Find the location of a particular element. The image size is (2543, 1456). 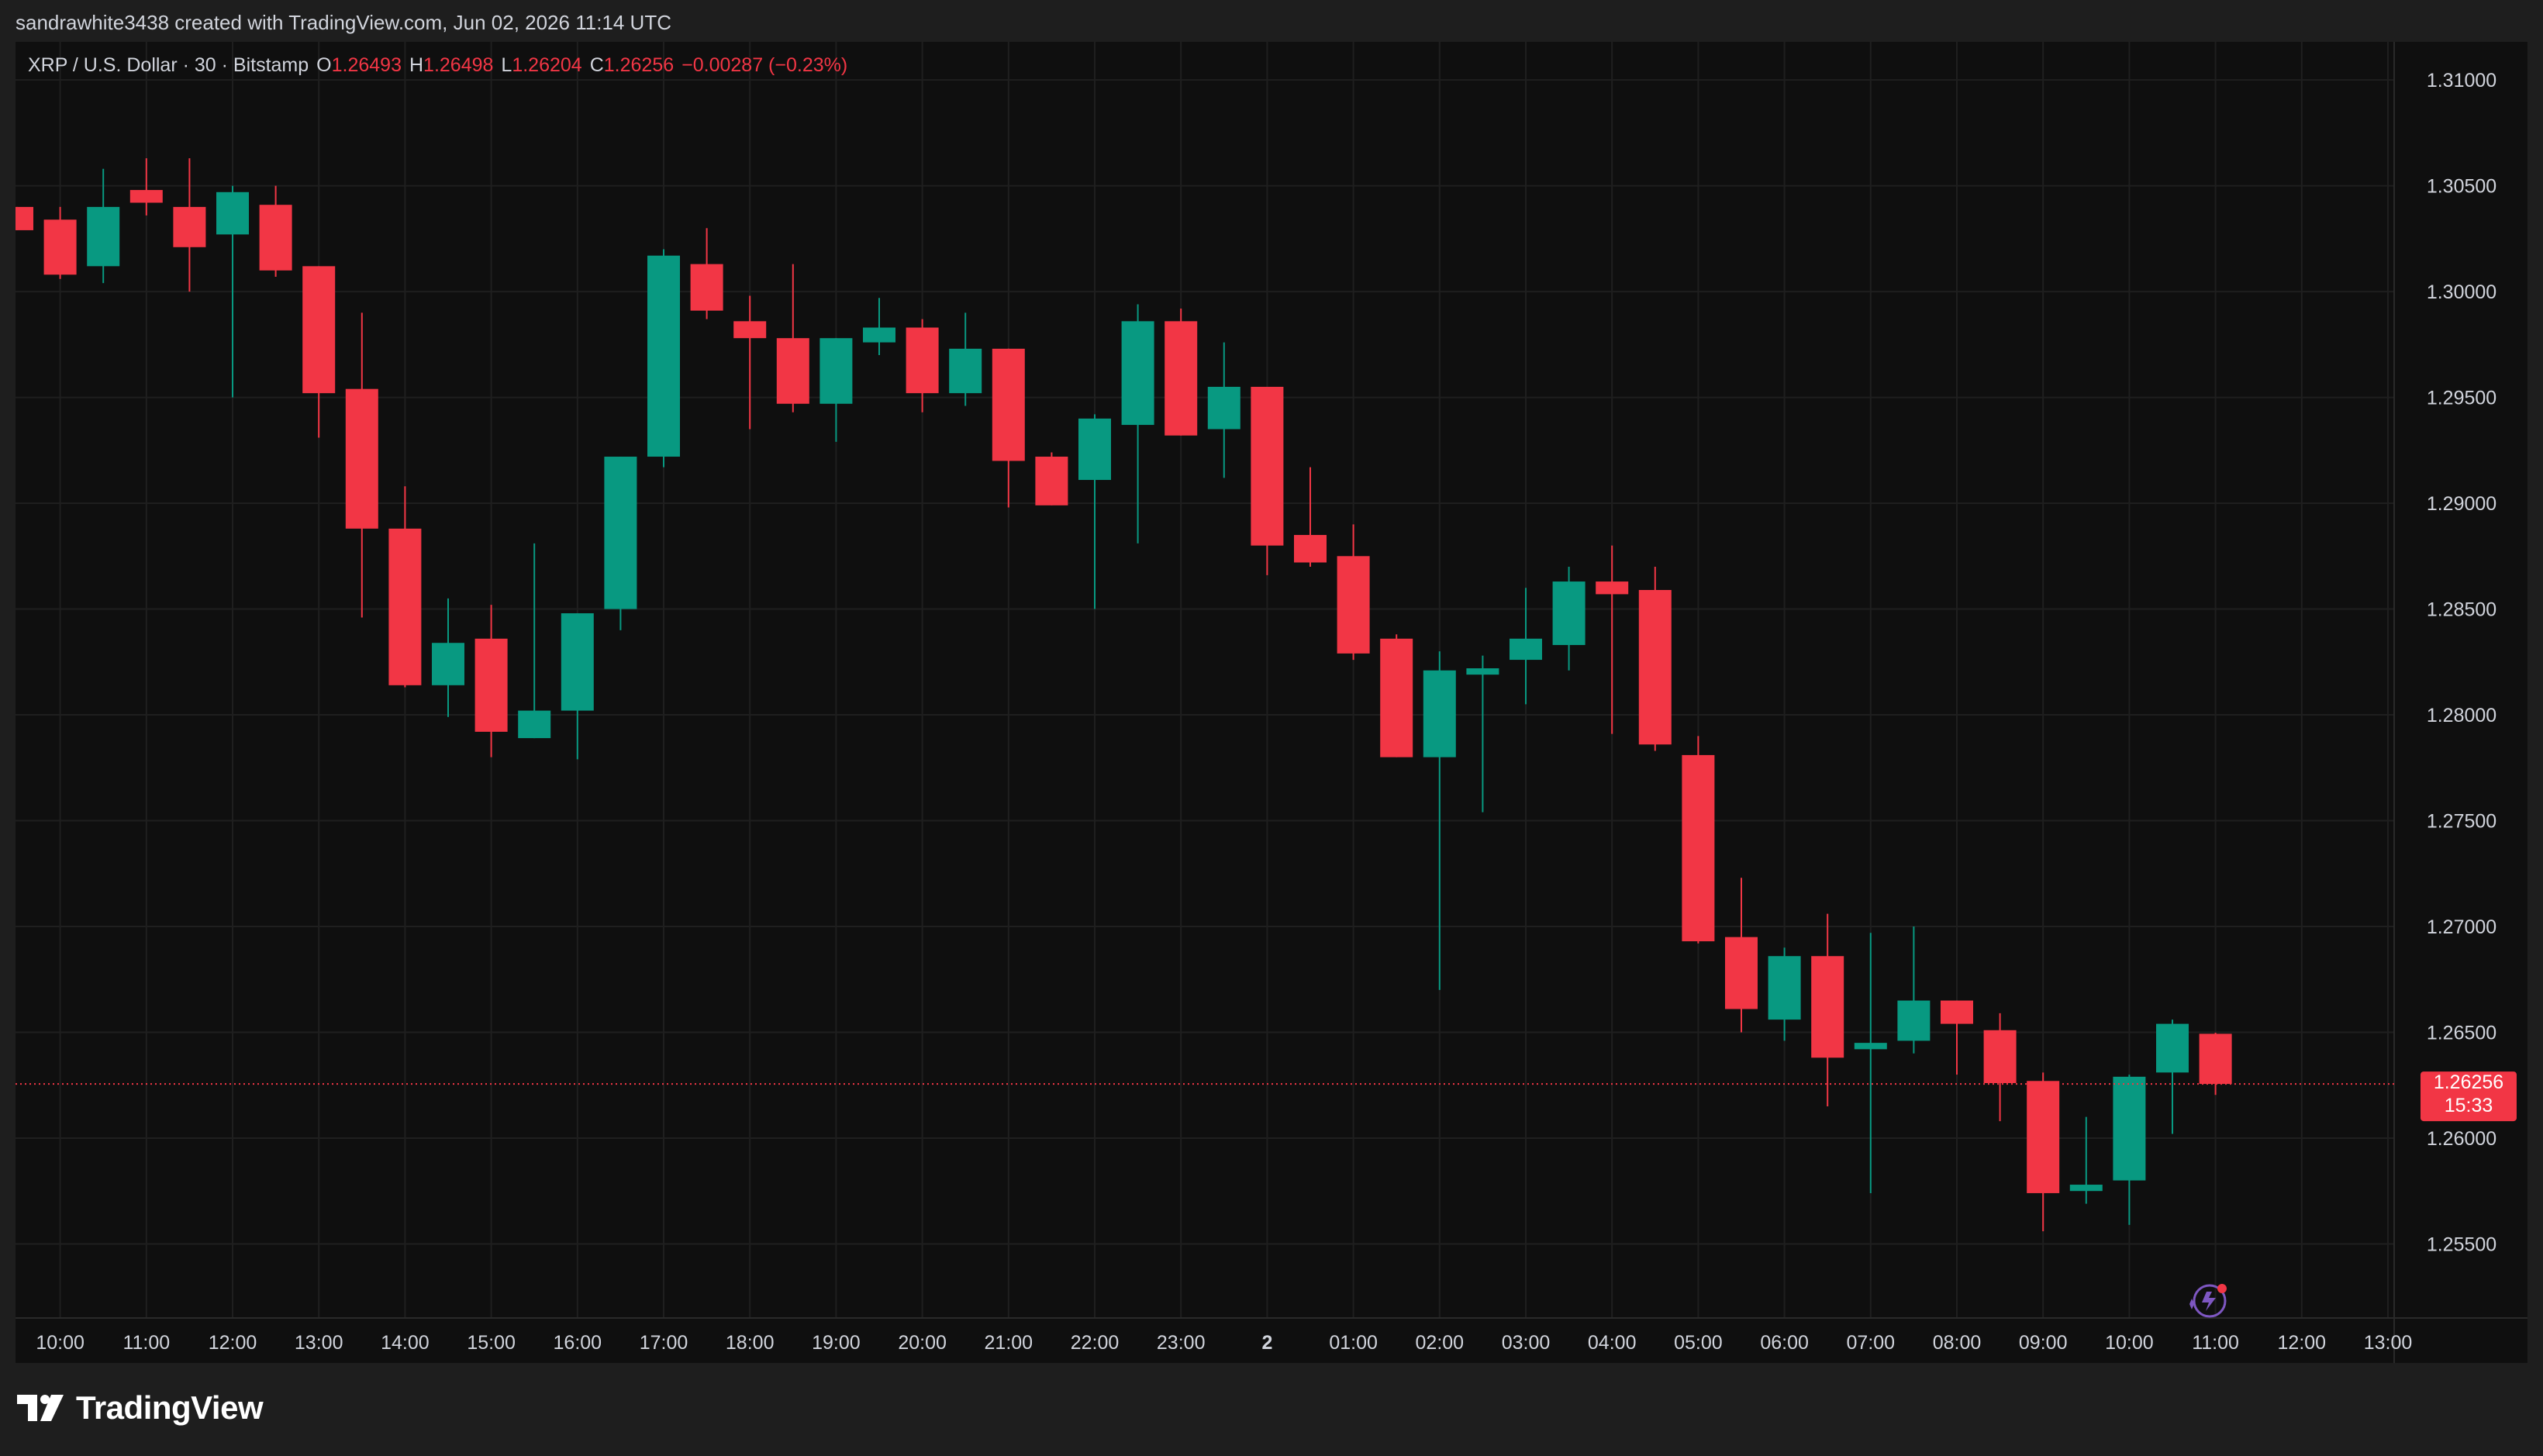

time-tick-label: 16:00 is located at coordinates (578, 1343).